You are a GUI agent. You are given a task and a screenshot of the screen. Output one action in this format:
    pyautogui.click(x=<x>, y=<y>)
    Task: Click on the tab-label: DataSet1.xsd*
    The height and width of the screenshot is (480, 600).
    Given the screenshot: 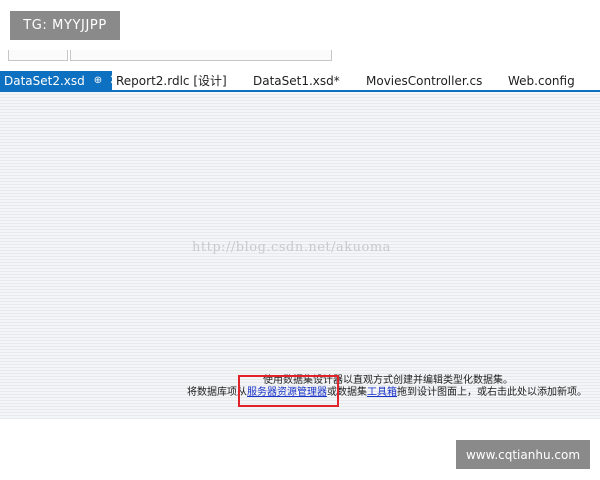 What is the action you would take?
    pyautogui.click(x=296, y=80)
    